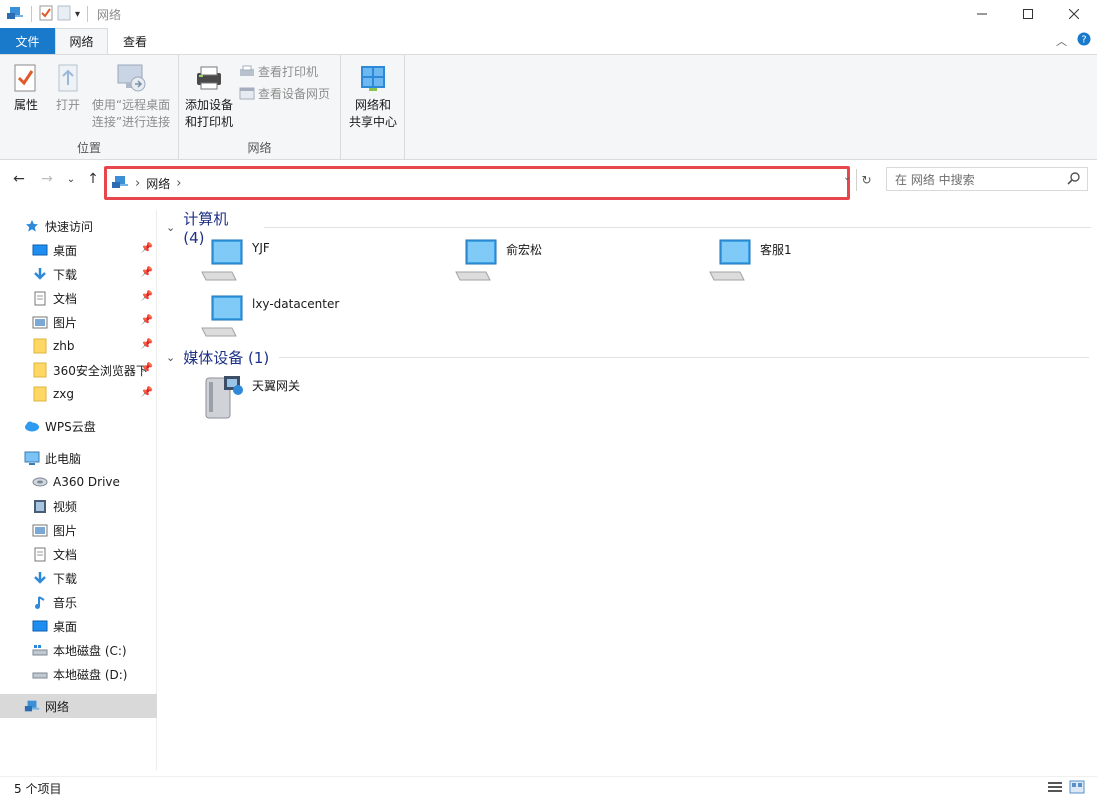 The image size is (1097, 799). Describe the element at coordinates (78, 482) in the screenshot. I see `sidebar-item-a360-drive: A360 Drive` at that location.